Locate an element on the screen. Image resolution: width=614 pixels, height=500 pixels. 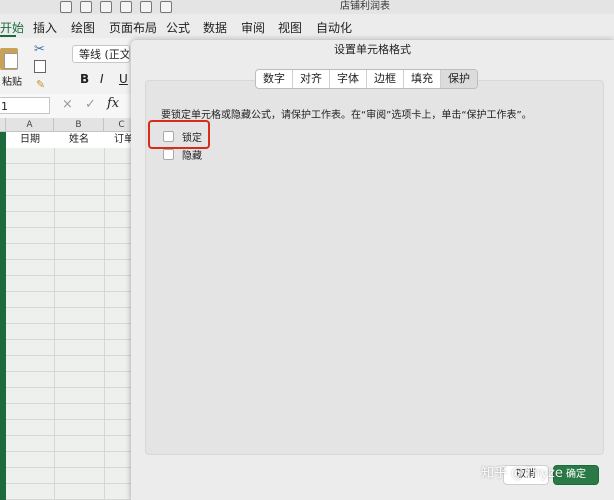
undo-icon is located at coordinates (146, 7).